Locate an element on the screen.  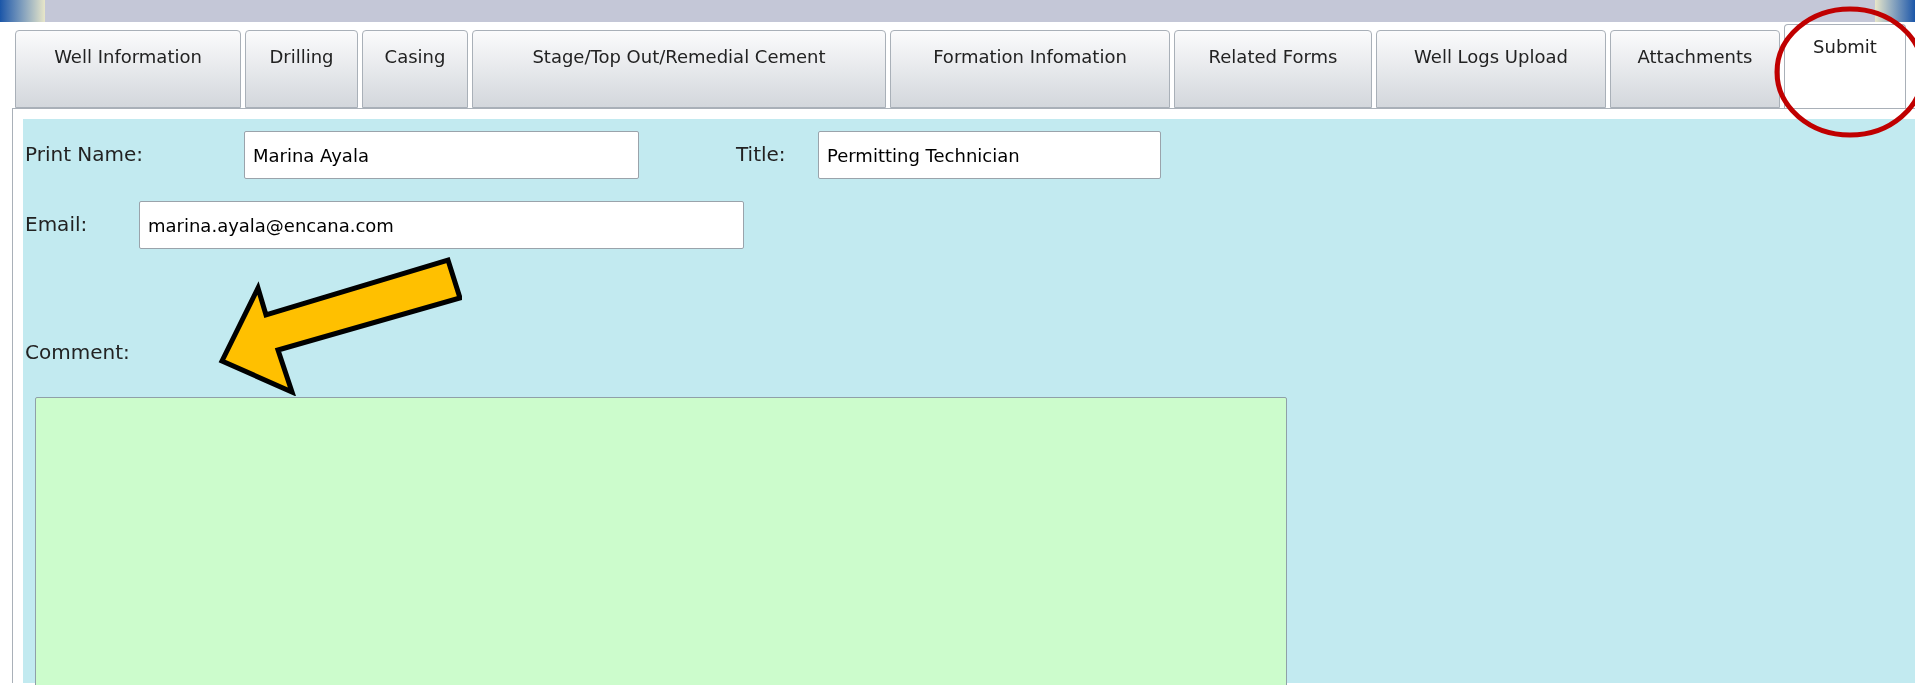
field-label: Title: is located at coordinates (761, 154).